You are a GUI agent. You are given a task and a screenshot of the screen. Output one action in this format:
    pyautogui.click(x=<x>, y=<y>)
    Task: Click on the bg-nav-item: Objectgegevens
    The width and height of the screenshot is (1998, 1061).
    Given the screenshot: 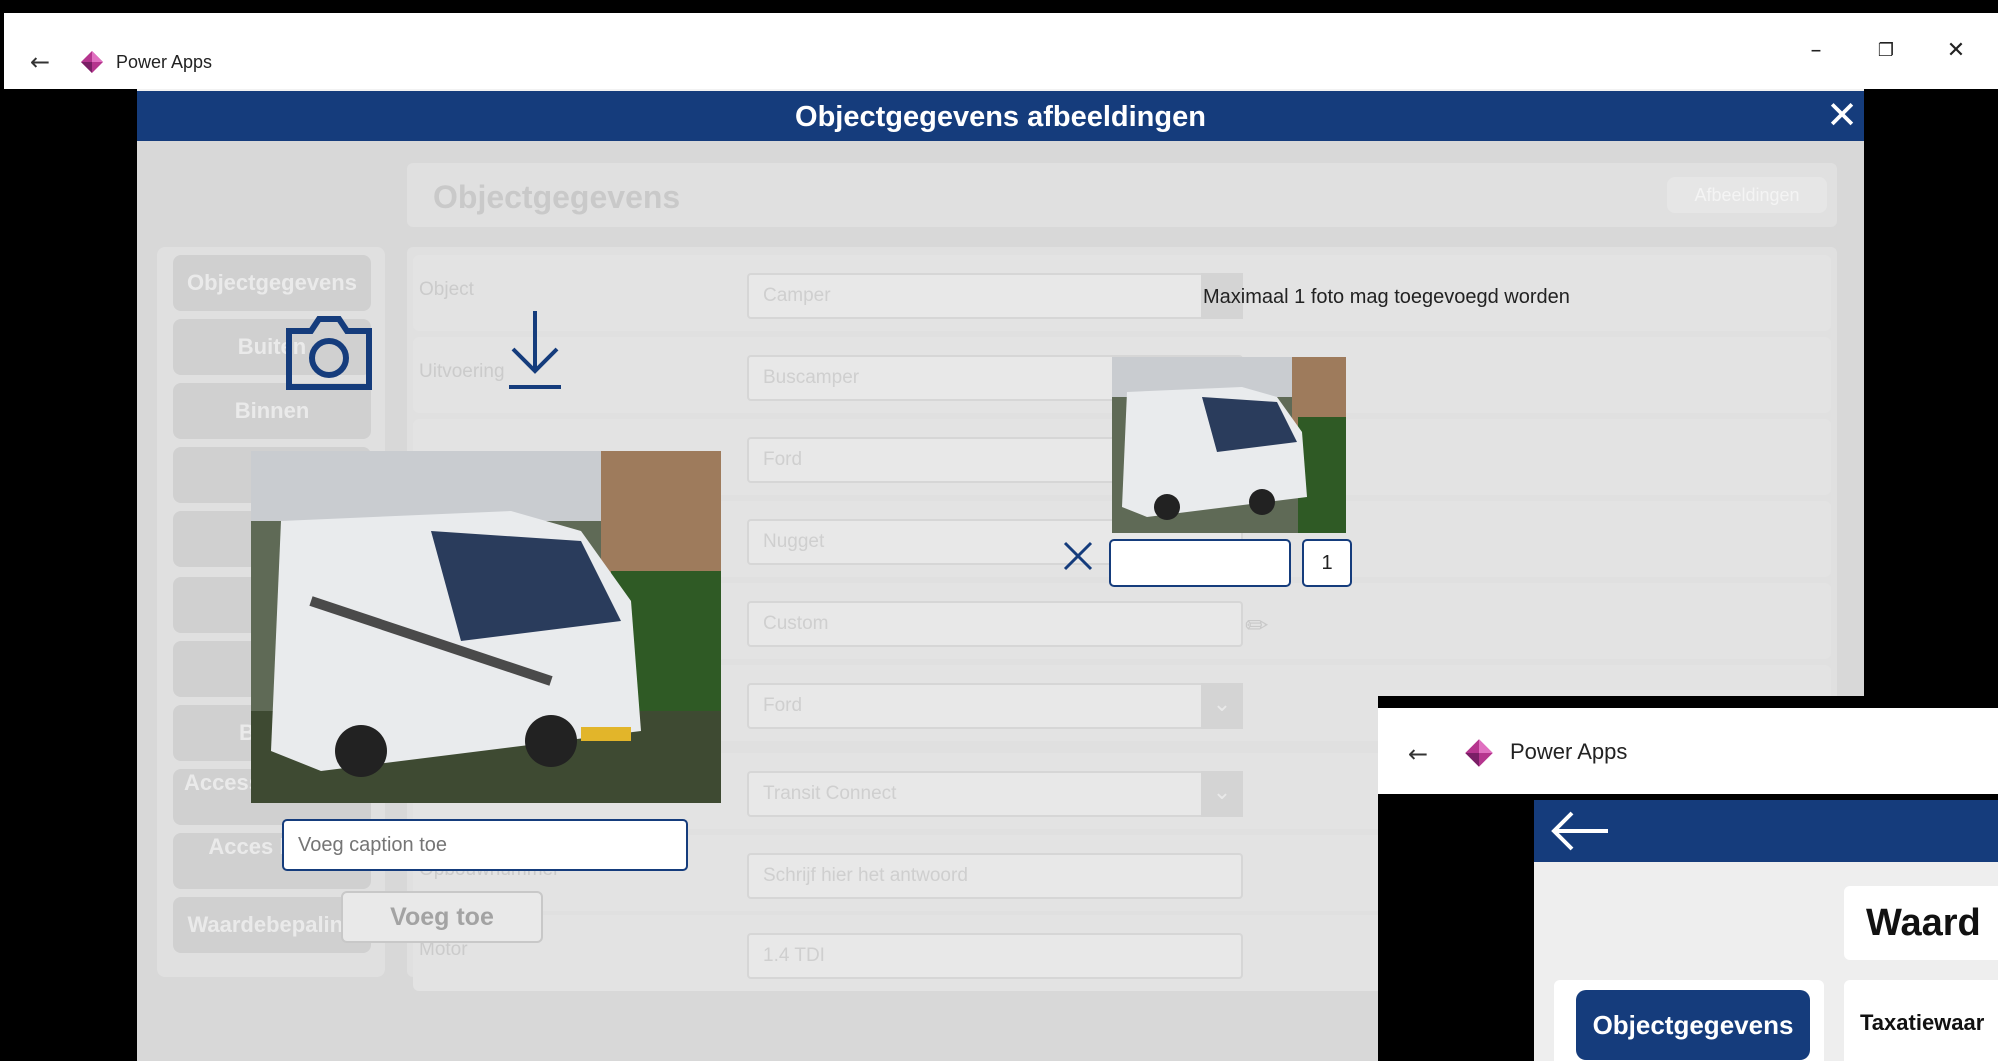 What is the action you would take?
    pyautogui.click(x=272, y=283)
    